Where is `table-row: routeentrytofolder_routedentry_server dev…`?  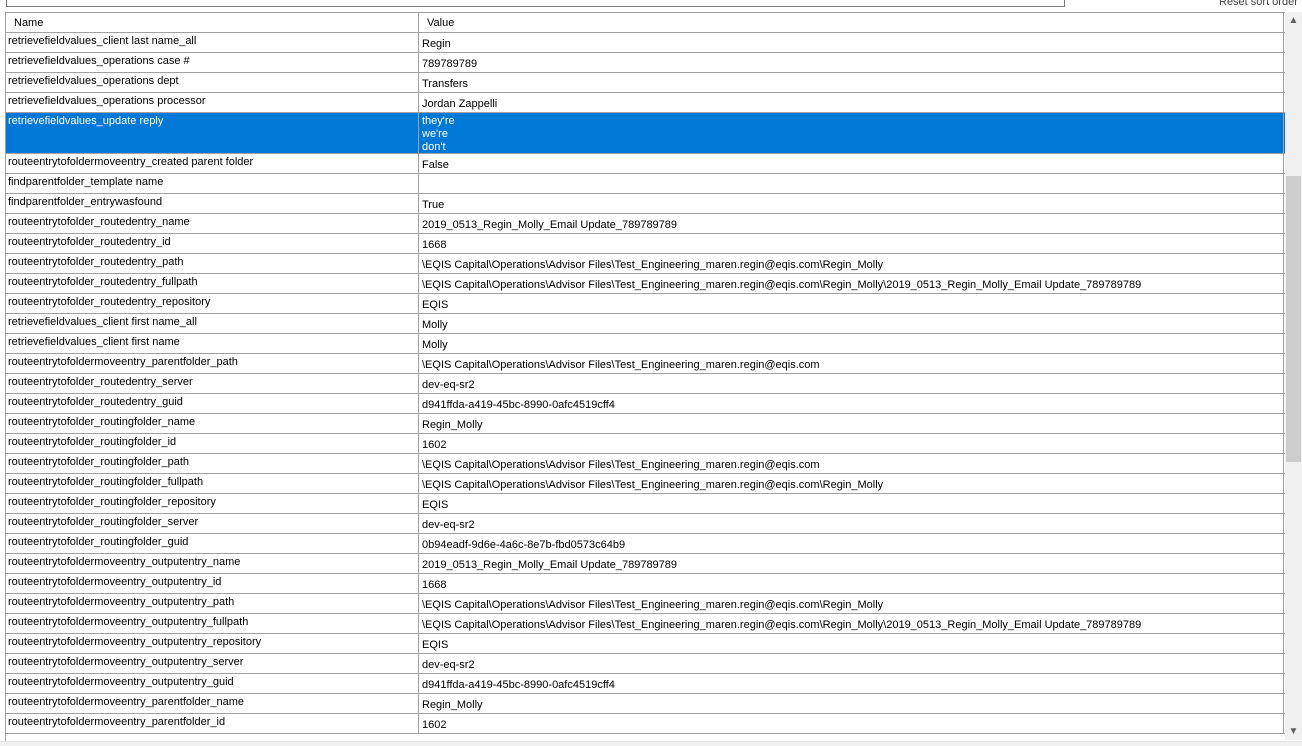 table-row: routeentrytofolder_routedentry_server dev… is located at coordinates (645, 384).